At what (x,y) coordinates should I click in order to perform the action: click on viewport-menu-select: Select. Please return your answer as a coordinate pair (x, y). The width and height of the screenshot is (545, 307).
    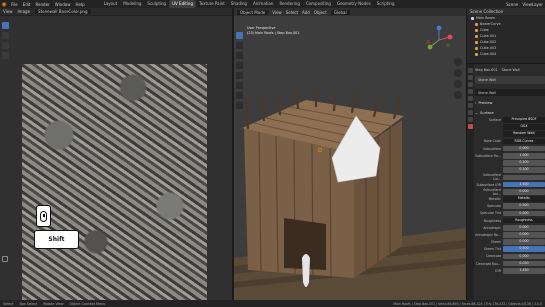
    Looking at the image, I should click on (292, 12).